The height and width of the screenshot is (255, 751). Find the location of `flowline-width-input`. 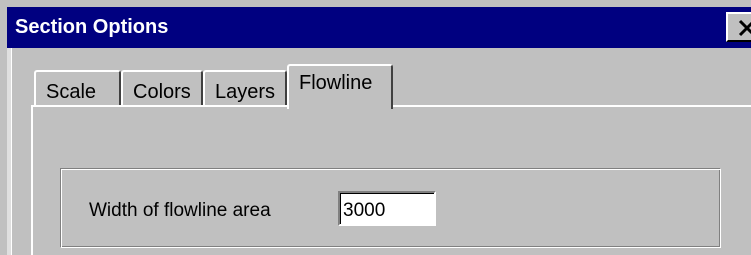

flowline-width-input is located at coordinates (387, 208).